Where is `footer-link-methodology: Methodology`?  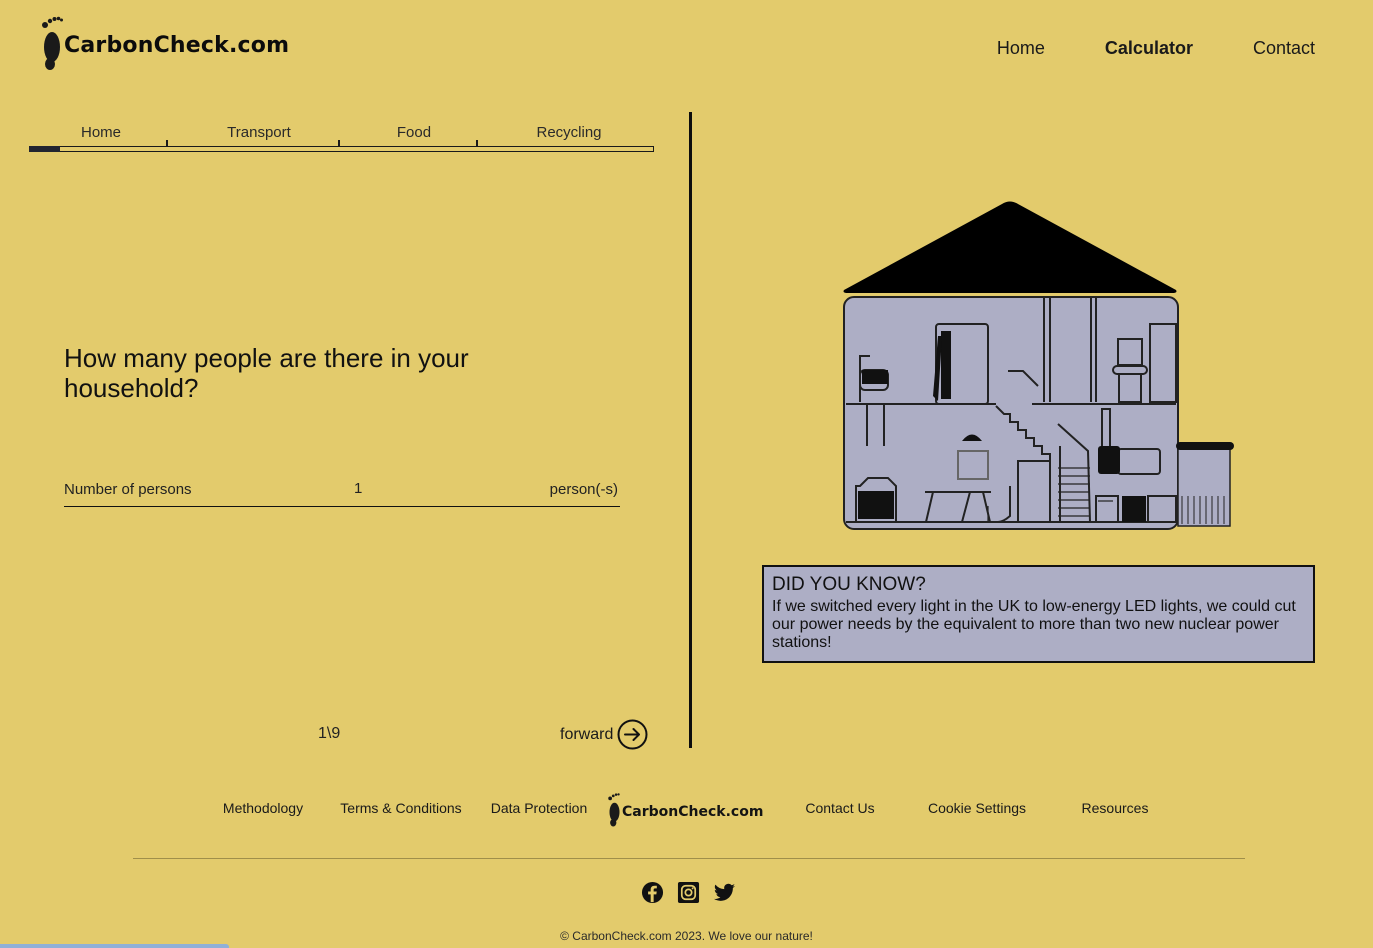 footer-link-methodology: Methodology is located at coordinates (263, 808).